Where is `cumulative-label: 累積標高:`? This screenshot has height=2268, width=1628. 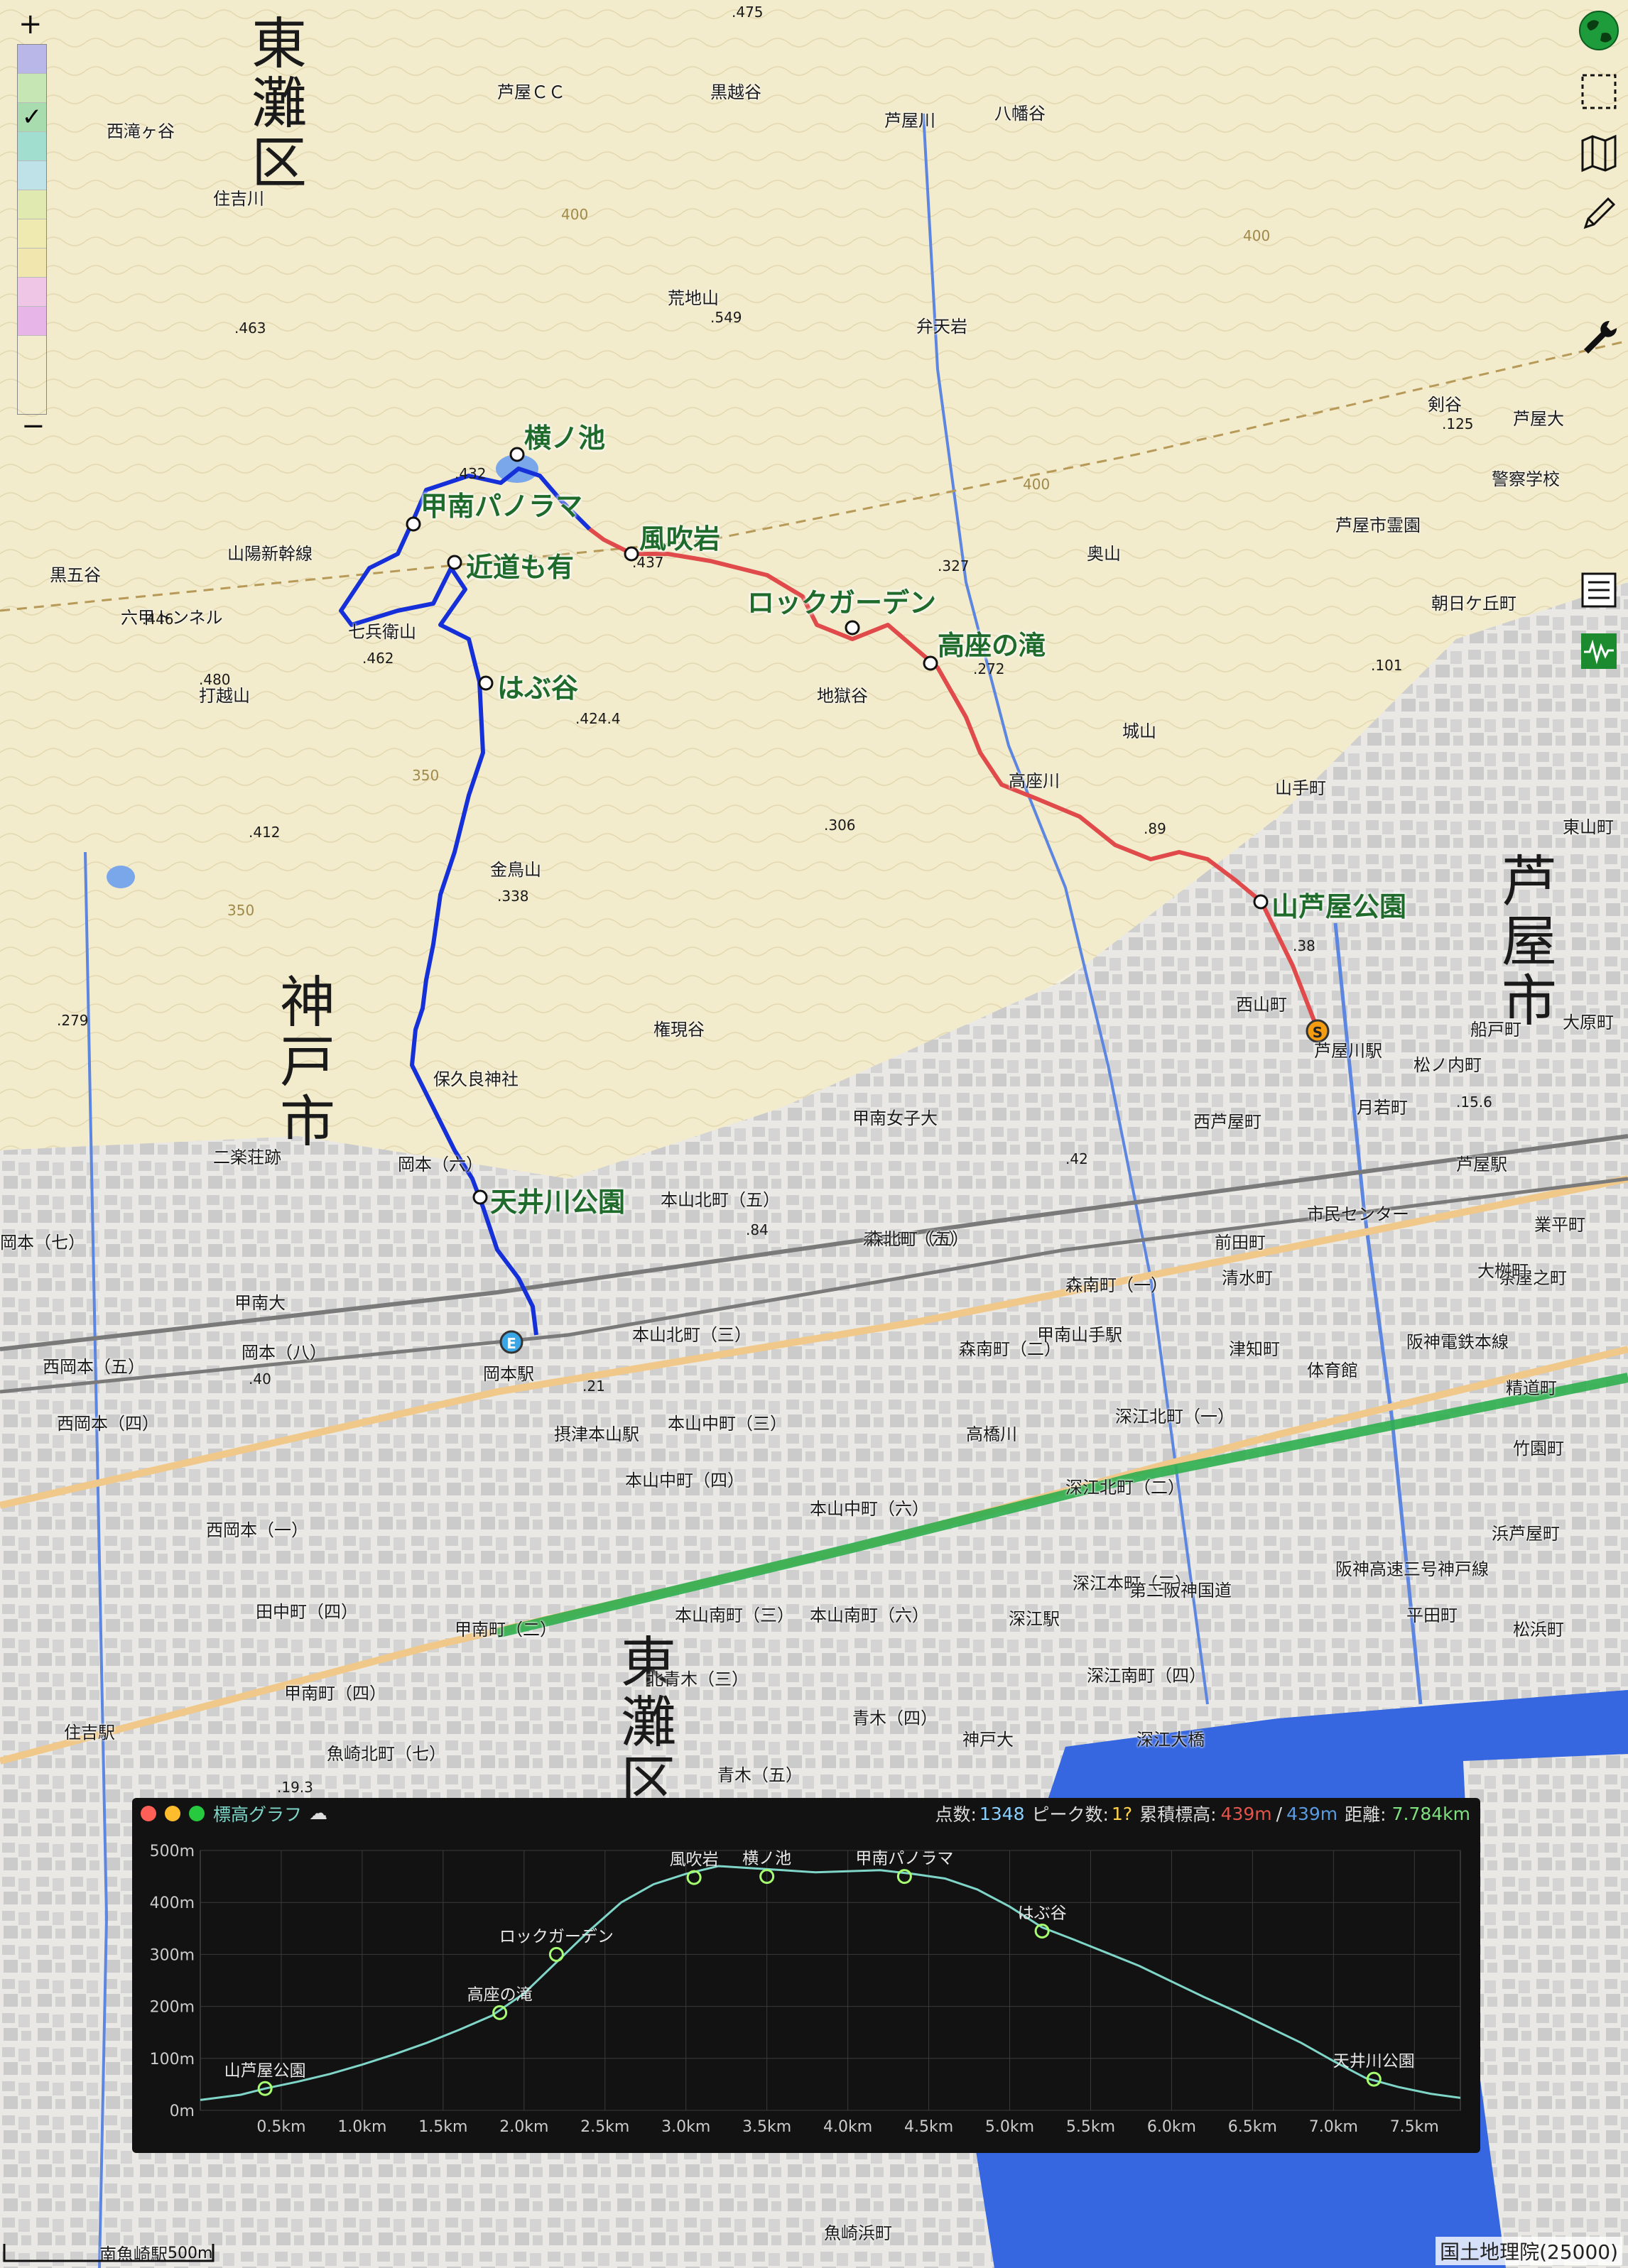 cumulative-label: 累積標高: is located at coordinates (1178, 1815).